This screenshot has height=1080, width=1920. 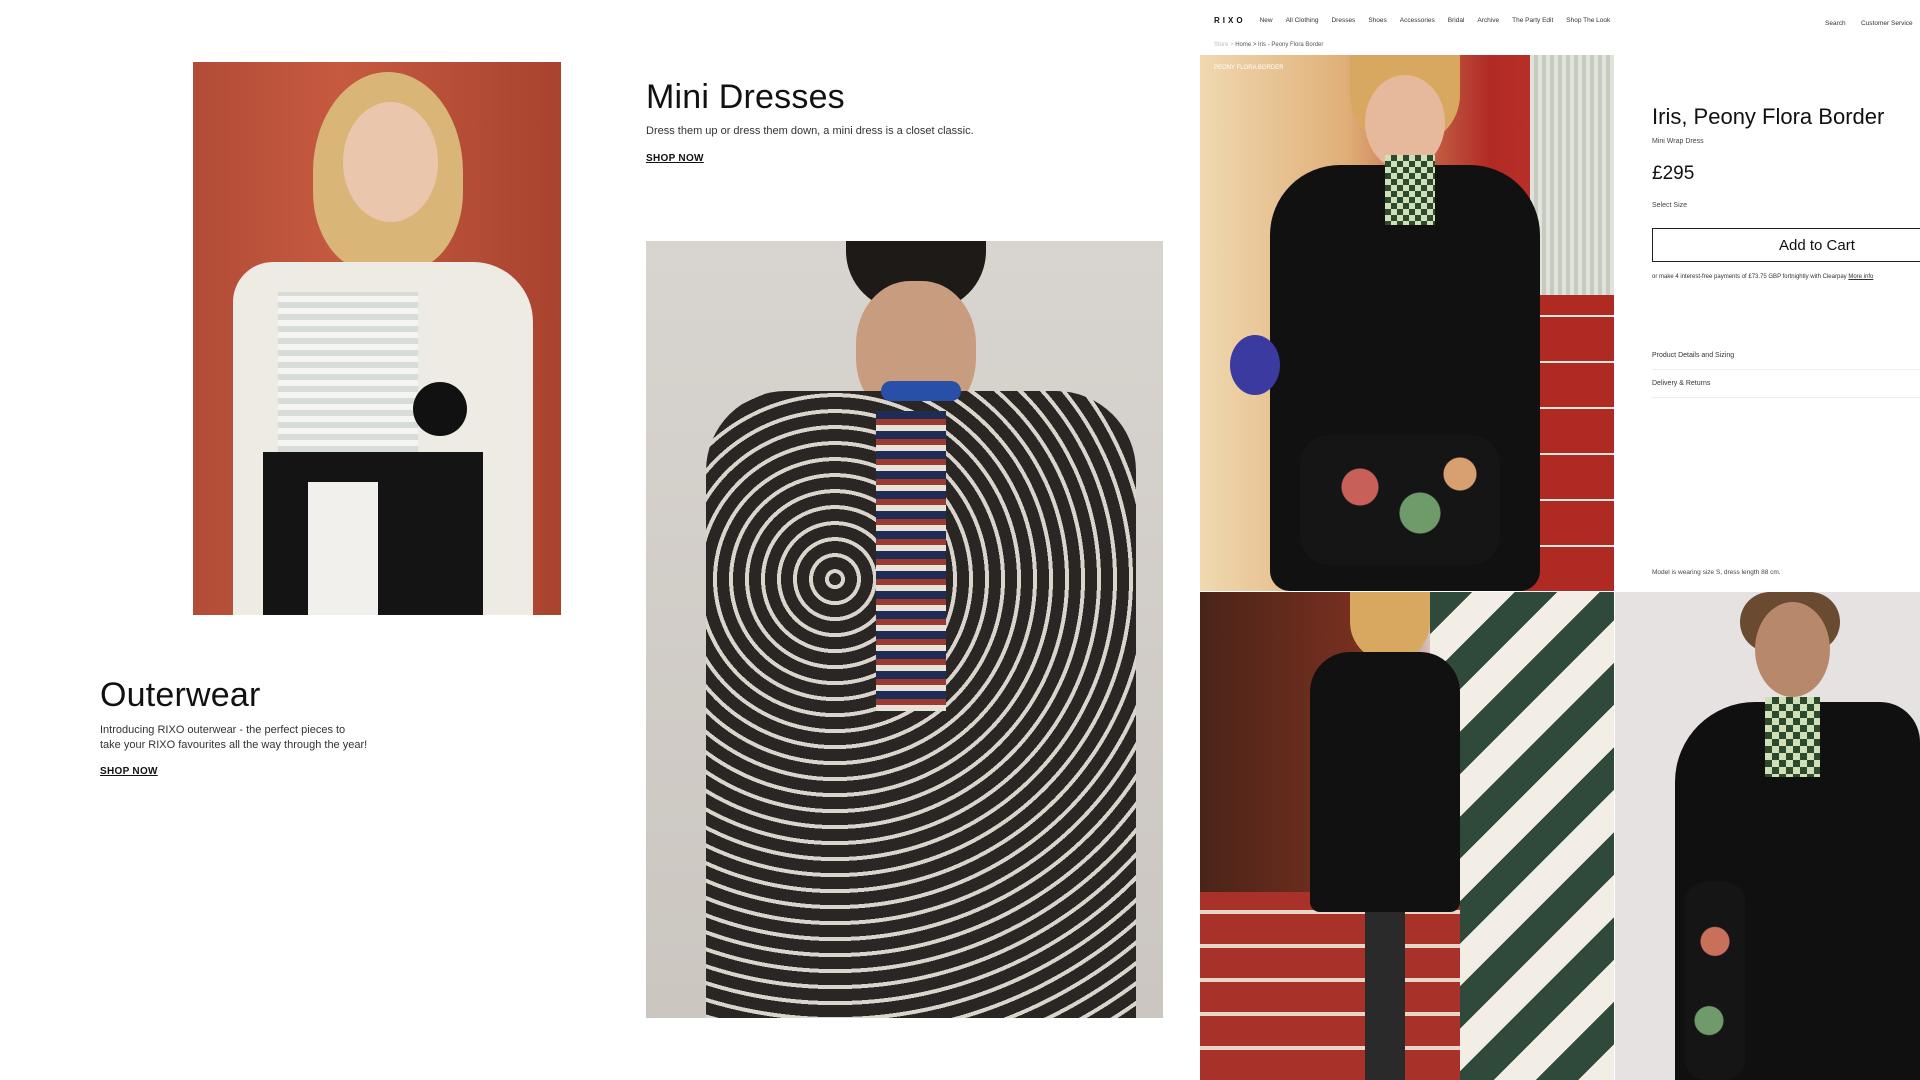 What do you see at coordinates (1532, 20) in the screenshot?
I see `nav-item-party-edit: The Party Edit` at bounding box center [1532, 20].